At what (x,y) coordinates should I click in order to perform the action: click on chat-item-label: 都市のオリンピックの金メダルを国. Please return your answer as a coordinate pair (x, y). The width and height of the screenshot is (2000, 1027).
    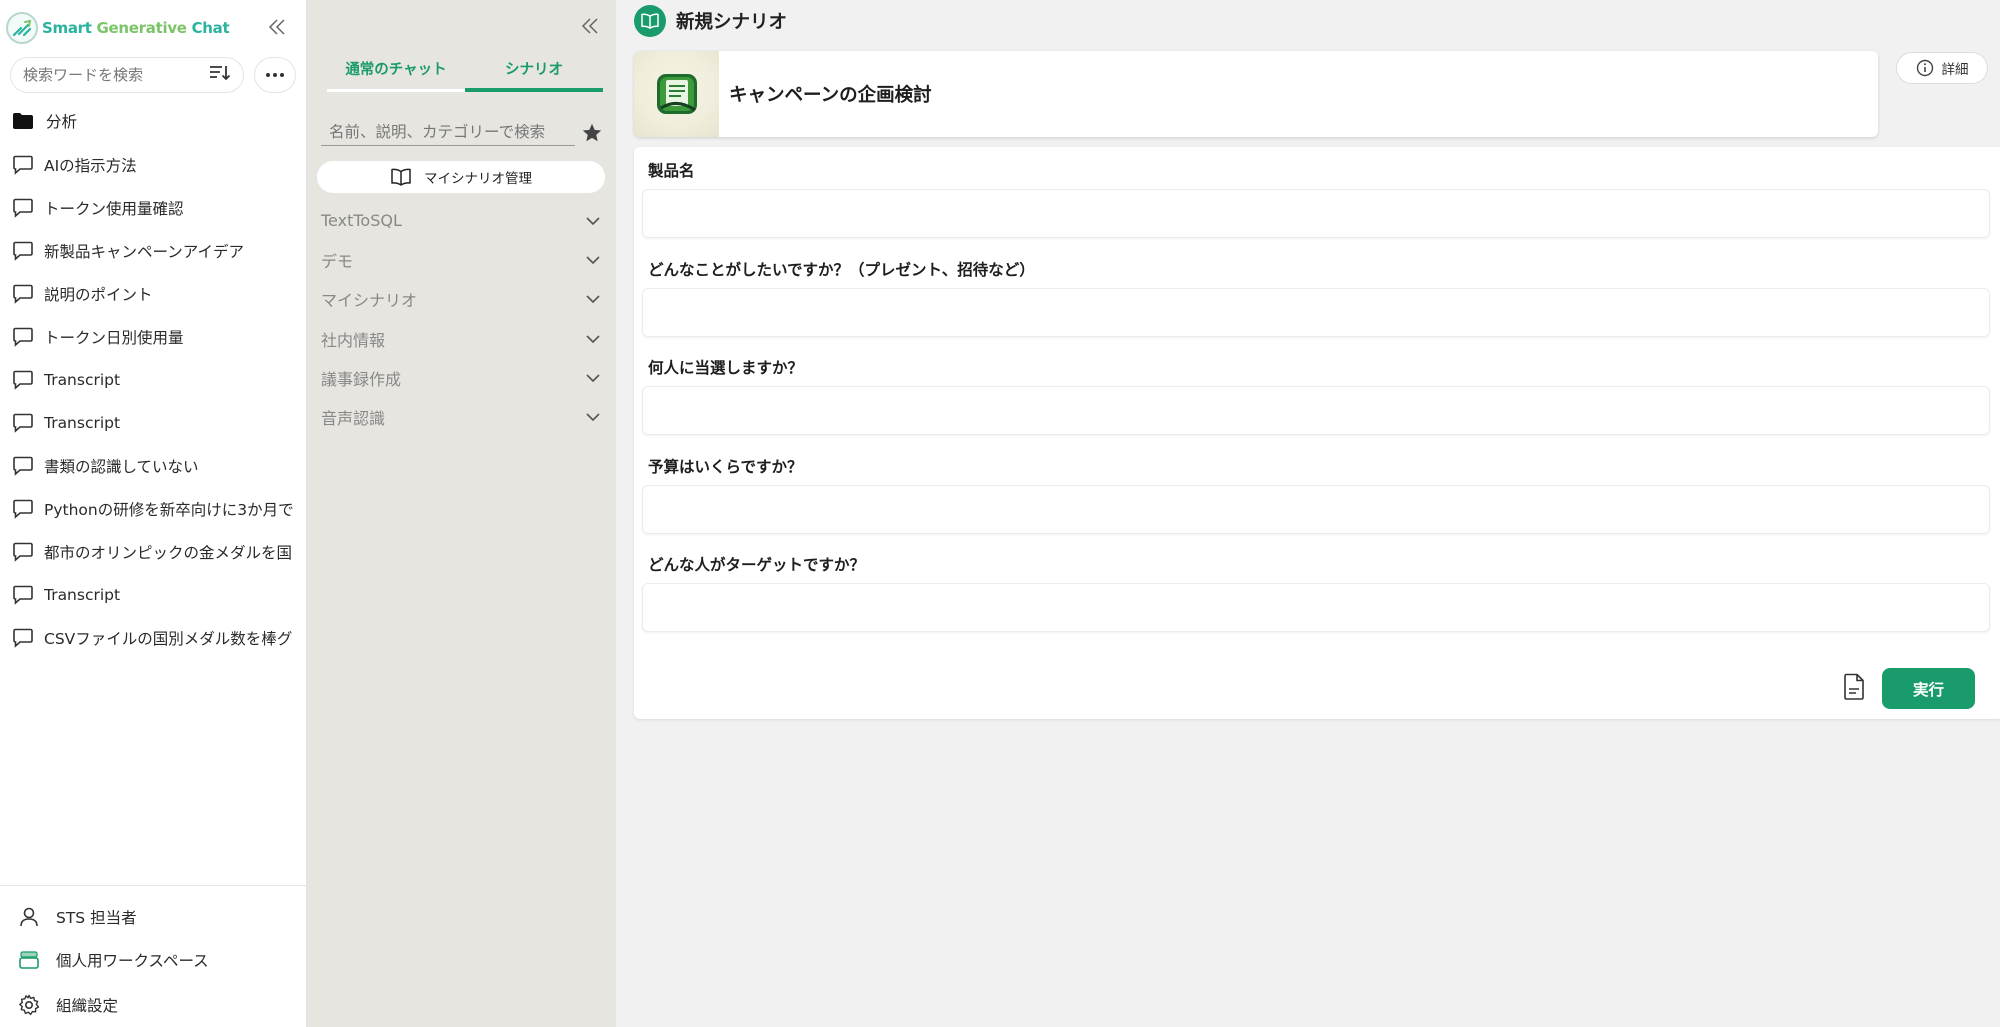
    Looking at the image, I should click on (168, 552).